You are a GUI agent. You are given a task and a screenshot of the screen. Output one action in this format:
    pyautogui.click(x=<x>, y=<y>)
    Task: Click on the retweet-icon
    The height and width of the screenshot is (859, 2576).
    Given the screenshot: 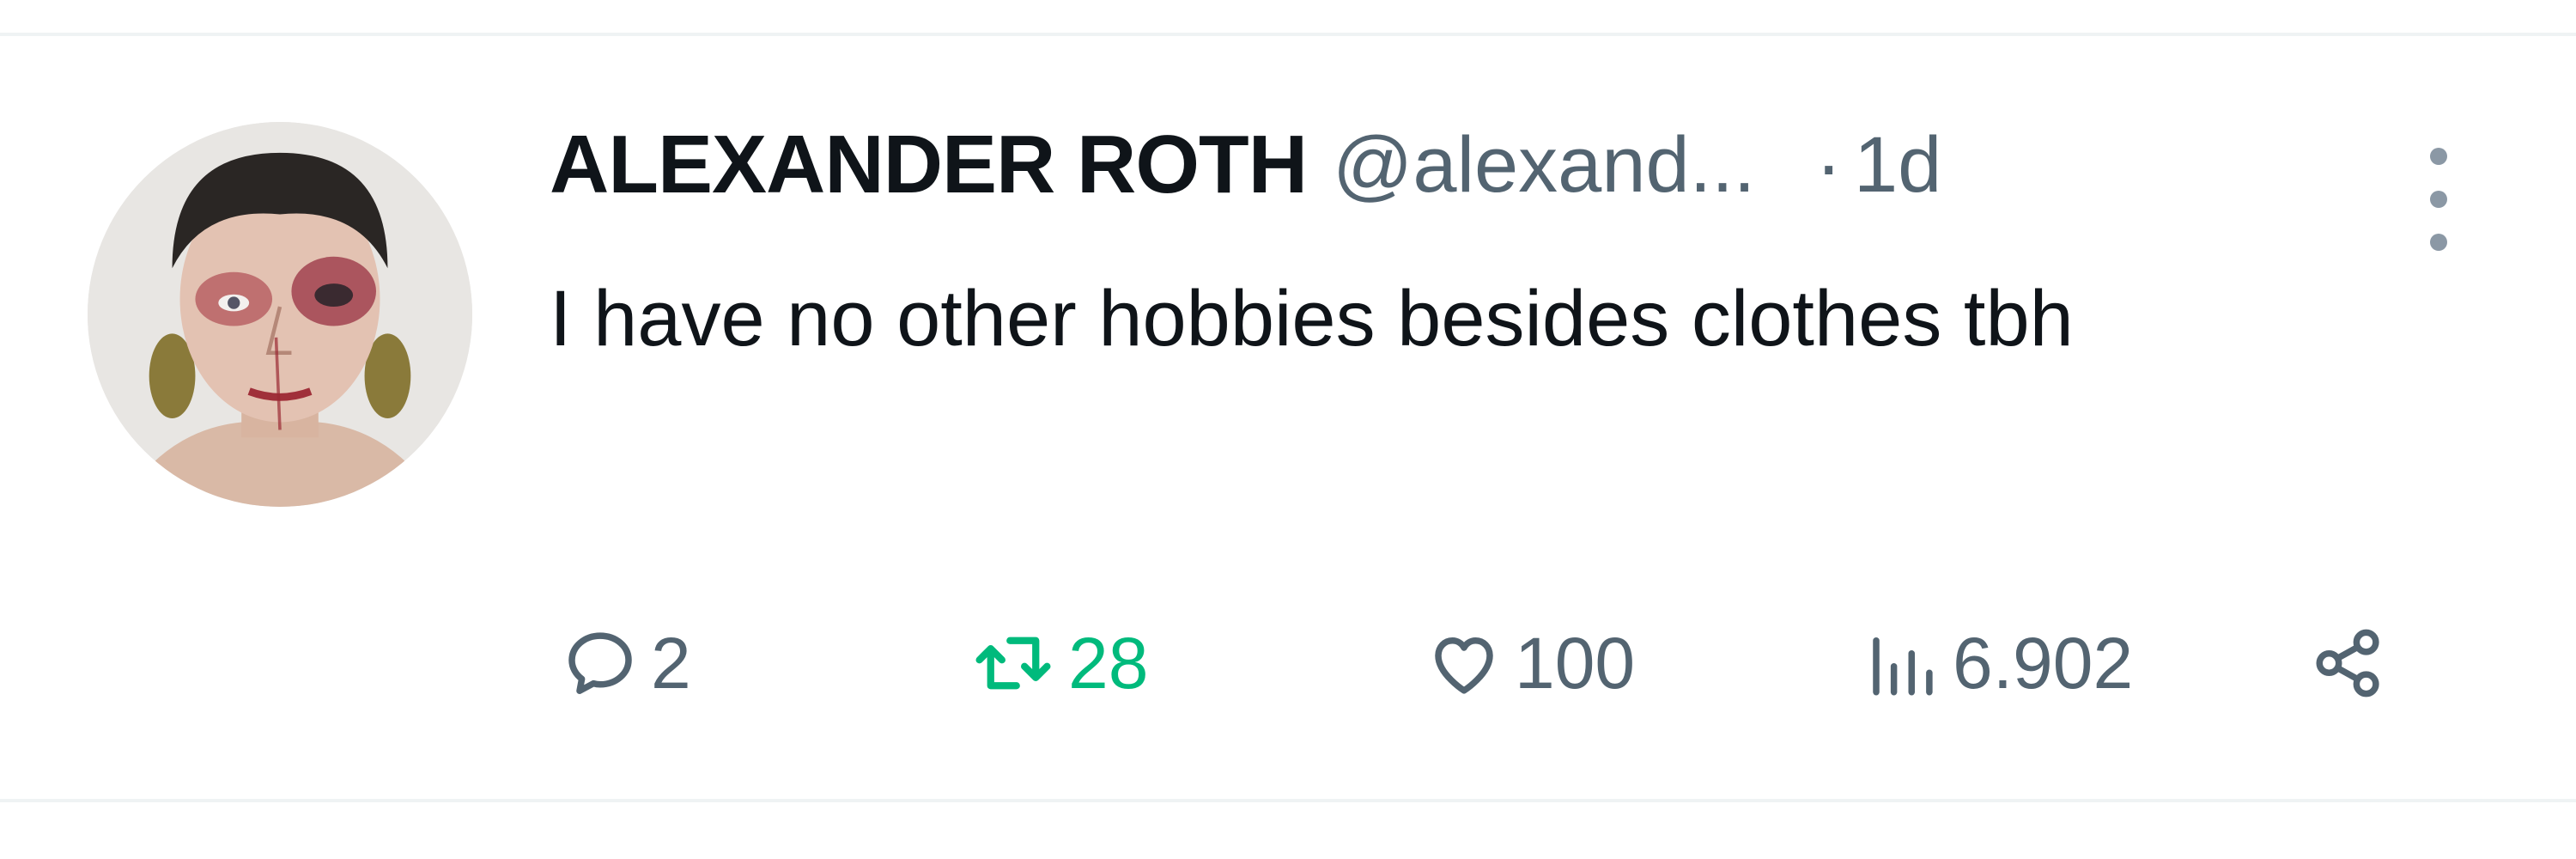 What is the action you would take?
    pyautogui.click(x=1013, y=664)
    